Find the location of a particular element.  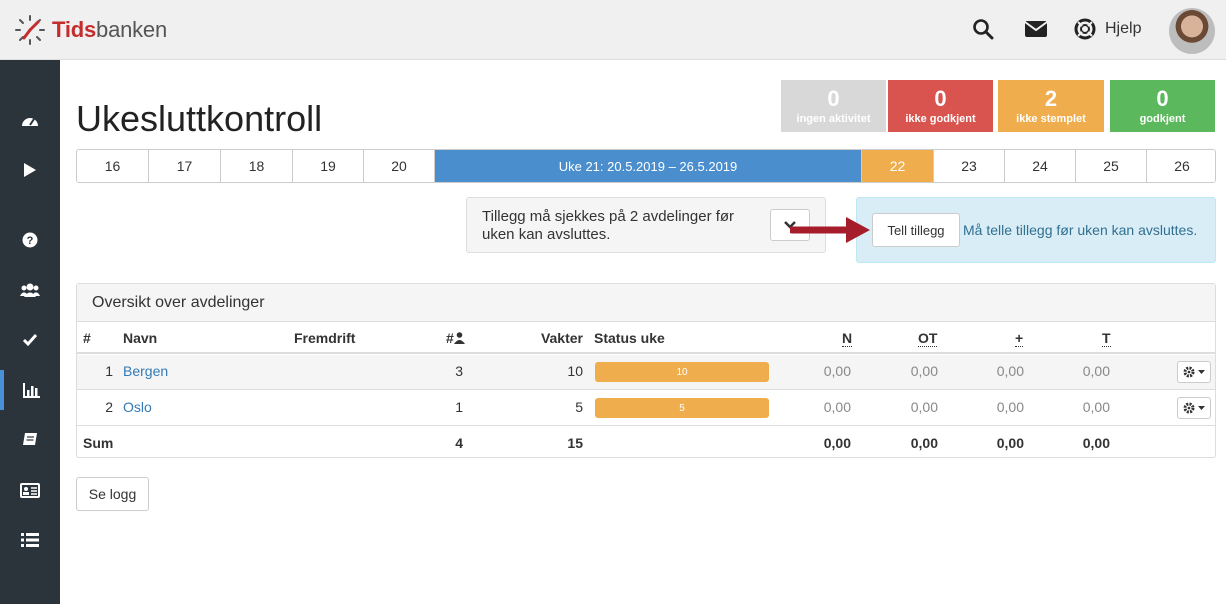

panel-title: Oversikt over avdelinger is located at coordinates (646, 303).